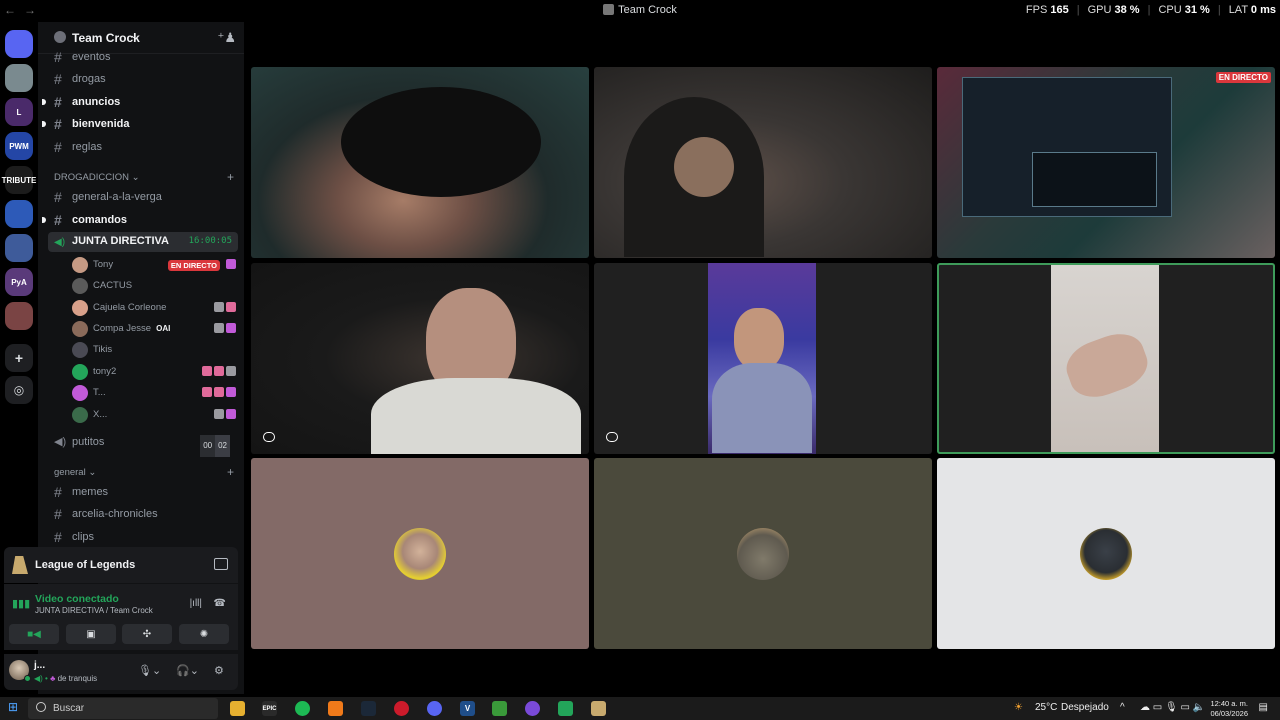 Image resolution: width=1280 pixels, height=720 pixels. What do you see at coordinates (19, 358) in the screenshot?
I see `add-server-icon: +` at bounding box center [19, 358].